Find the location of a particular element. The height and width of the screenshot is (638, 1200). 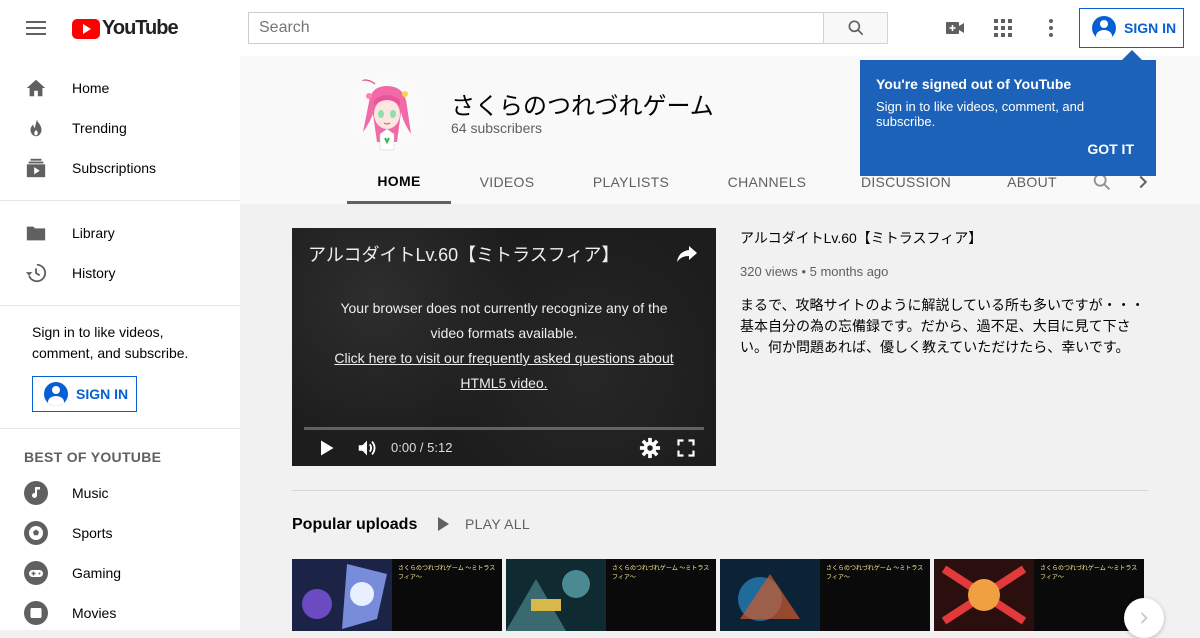

sidebar-item-trending: Trending is located at coordinates (120, 128).